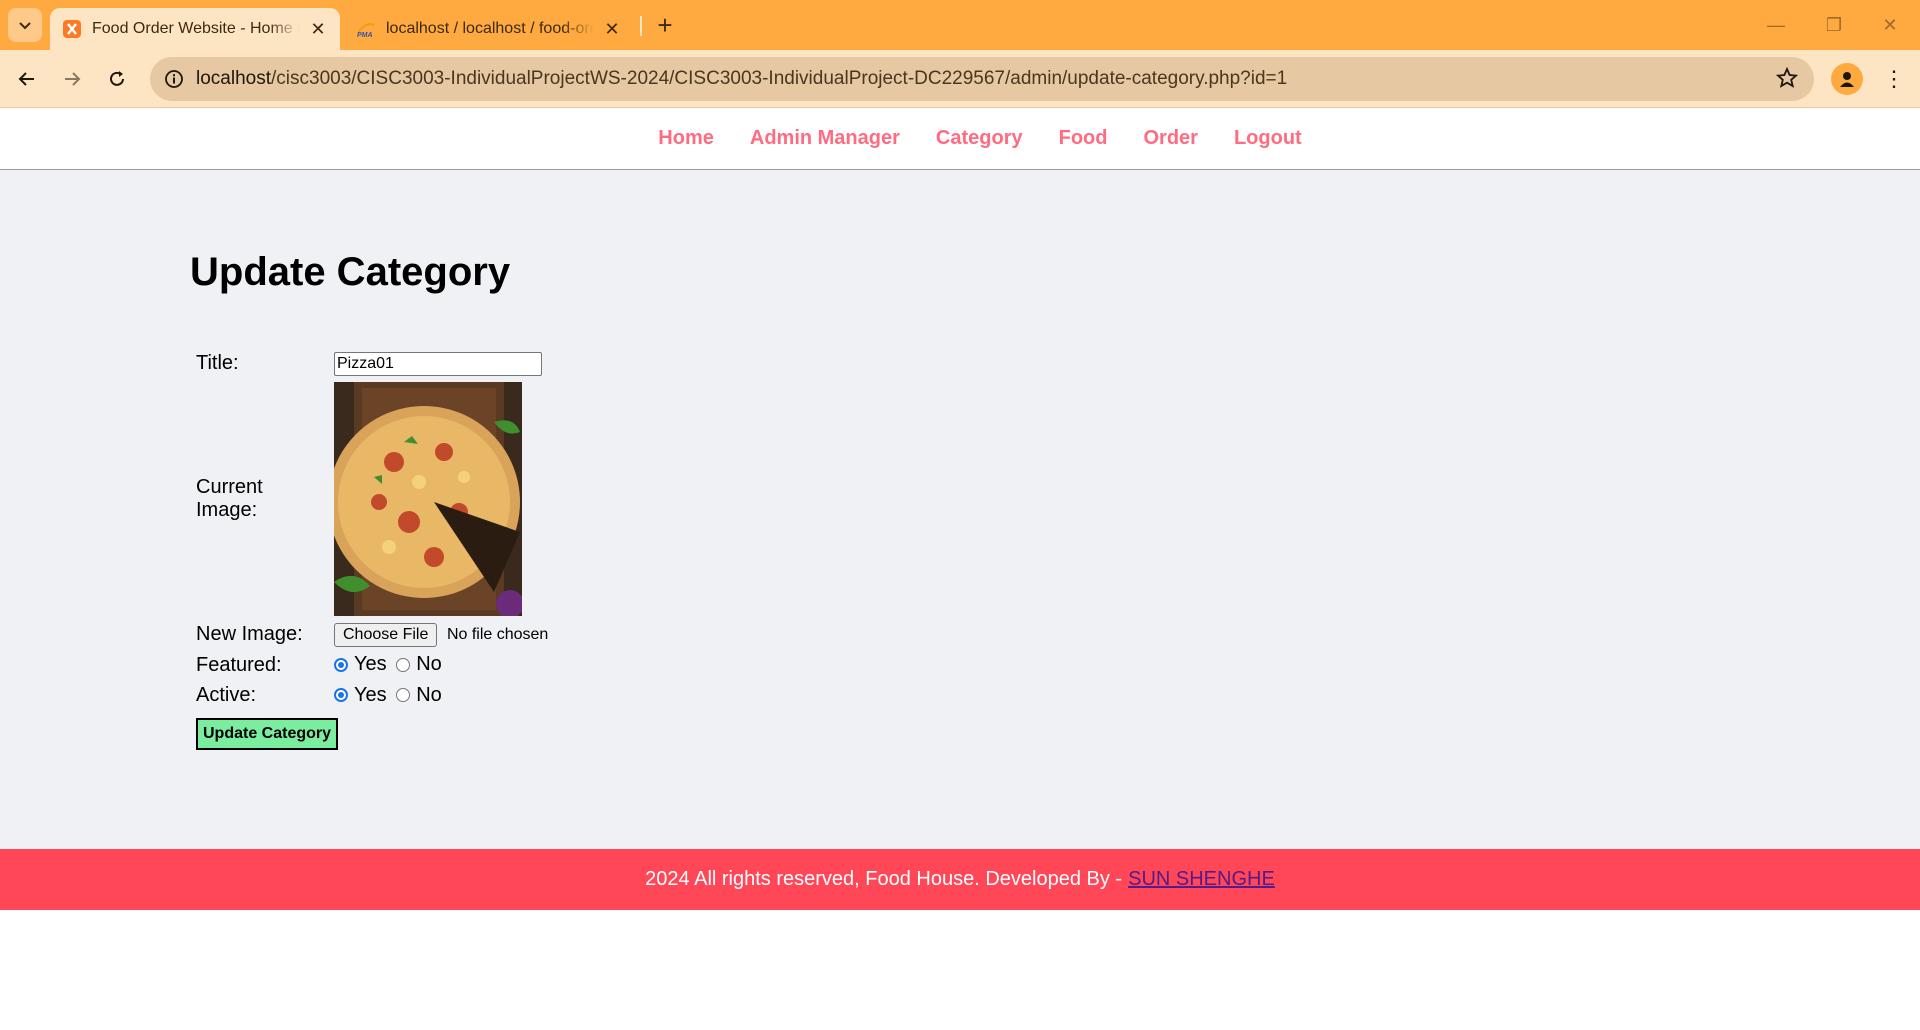 Image resolution: width=1920 pixels, height=1030 pixels. I want to click on reload-icon, so click(117, 78).